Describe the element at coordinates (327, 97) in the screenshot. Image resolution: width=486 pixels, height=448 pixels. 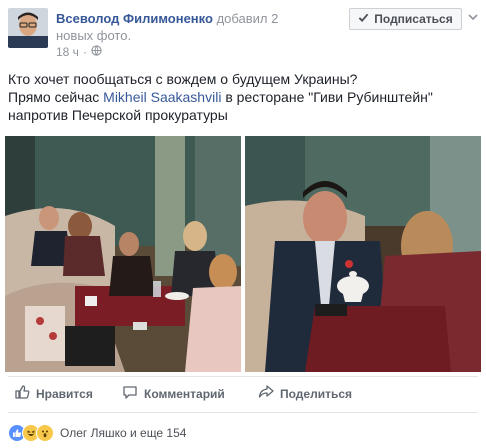
I see `post-text-line2-after: в ресторане "Гиви Рубинштейн"` at that location.